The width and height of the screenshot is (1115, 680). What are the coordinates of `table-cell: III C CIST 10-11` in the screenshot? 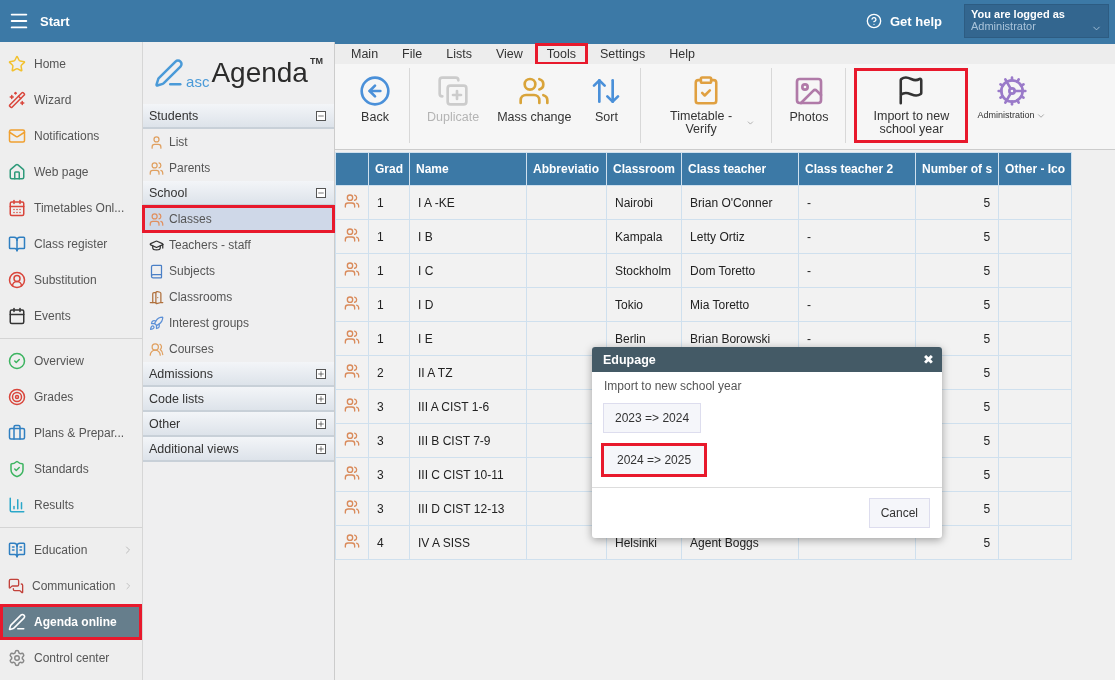 It's located at (468, 474).